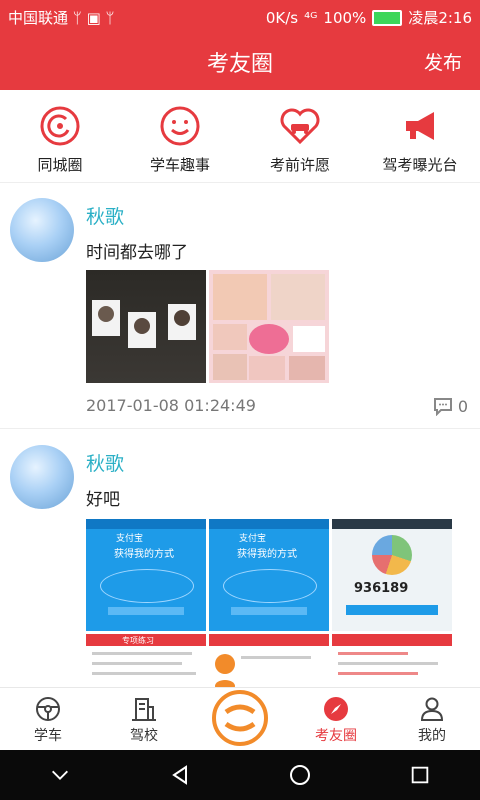  What do you see at coordinates (387, 17) in the screenshot?
I see `battery-icon` at bounding box center [387, 17].